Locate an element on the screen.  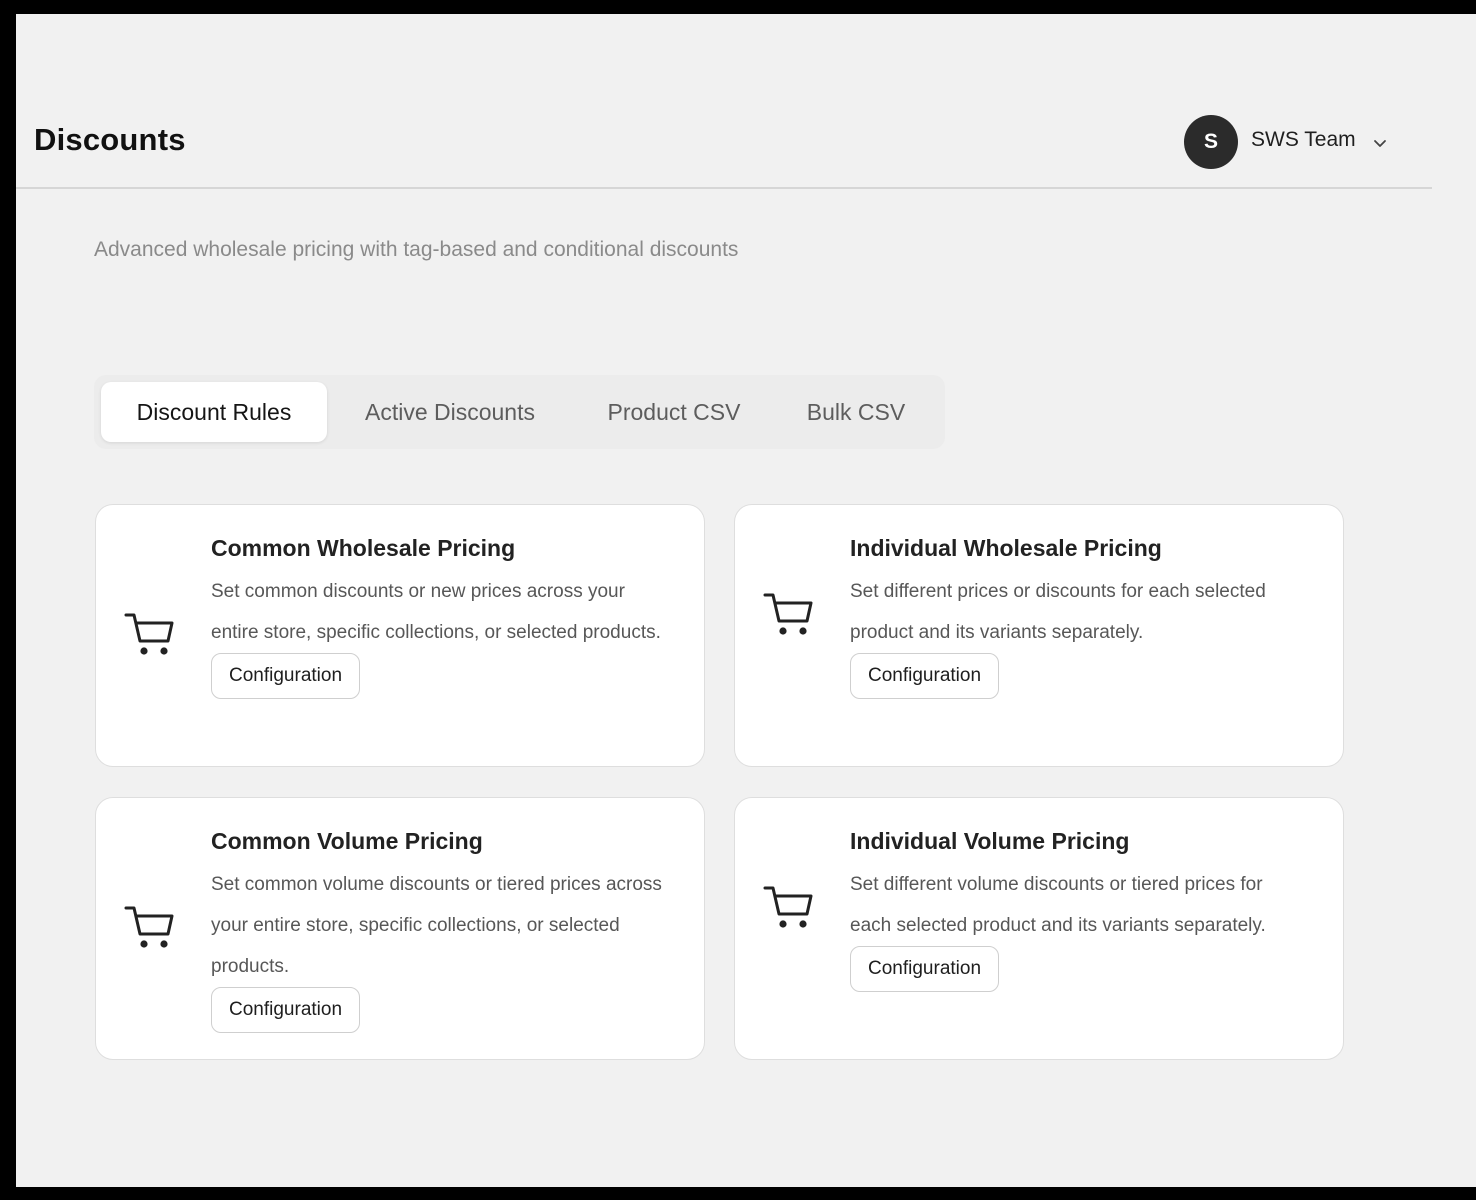
card-title: Individual Volume Pricing is located at coordinates (990, 841).